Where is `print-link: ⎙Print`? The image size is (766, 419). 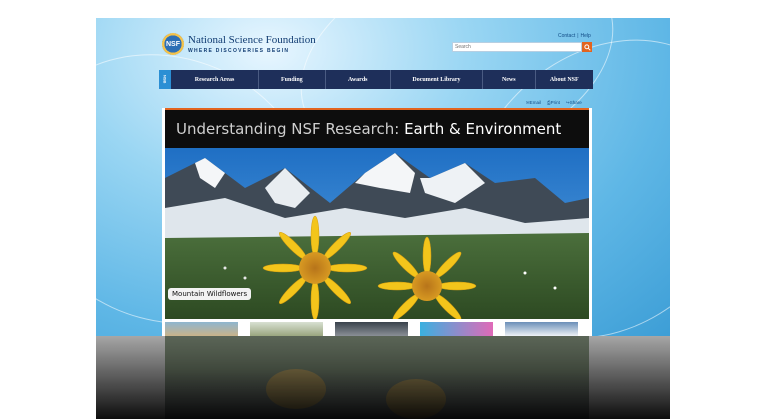 print-link: ⎙Print is located at coordinates (553, 103).